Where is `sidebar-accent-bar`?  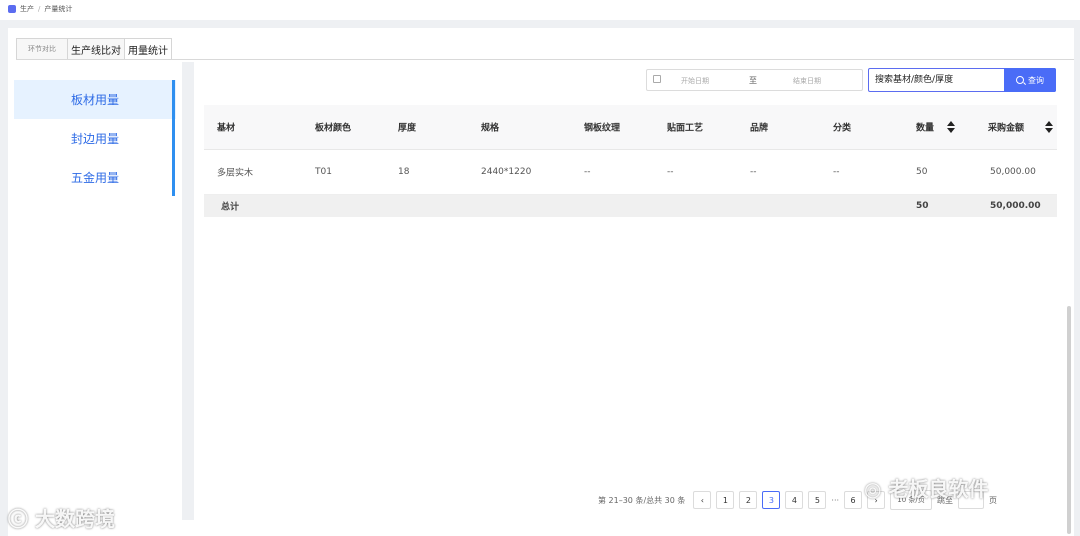
sidebar-accent-bar is located at coordinates (173, 138).